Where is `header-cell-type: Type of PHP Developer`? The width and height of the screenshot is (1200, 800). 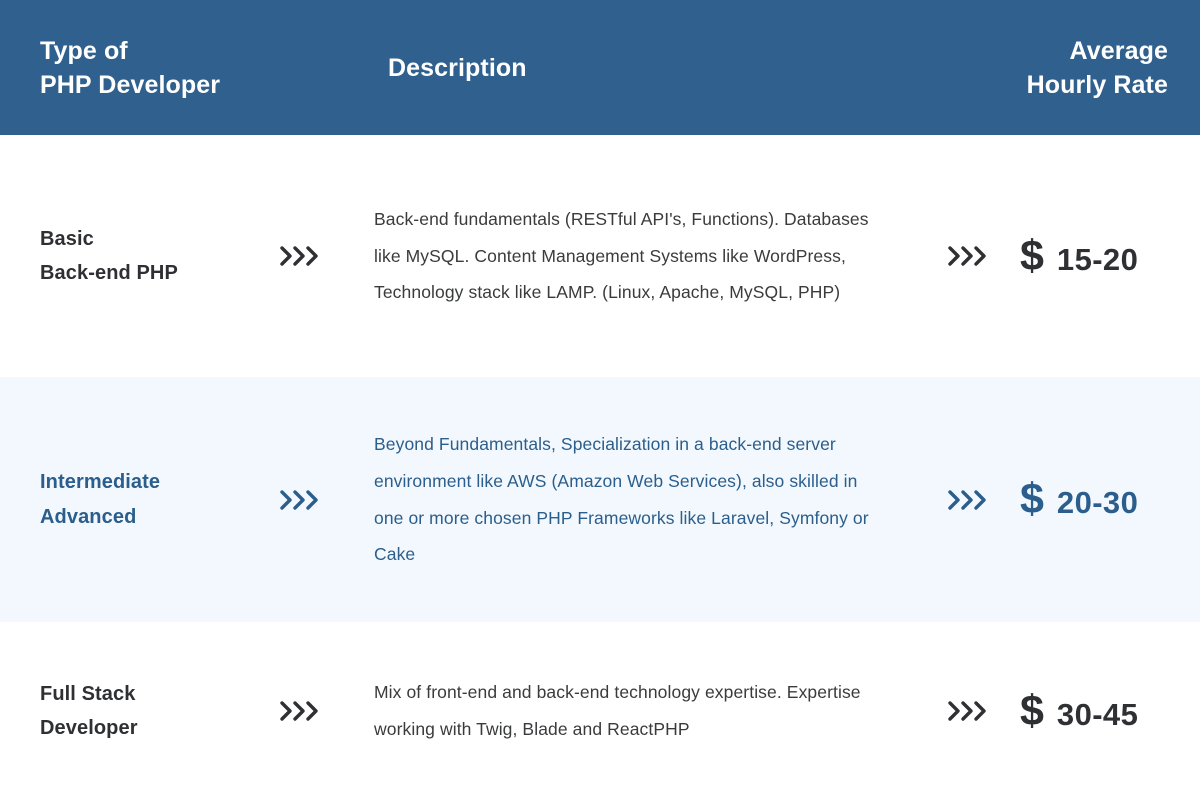 header-cell-type: Type of PHP Developer is located at coordinates (131, 68).